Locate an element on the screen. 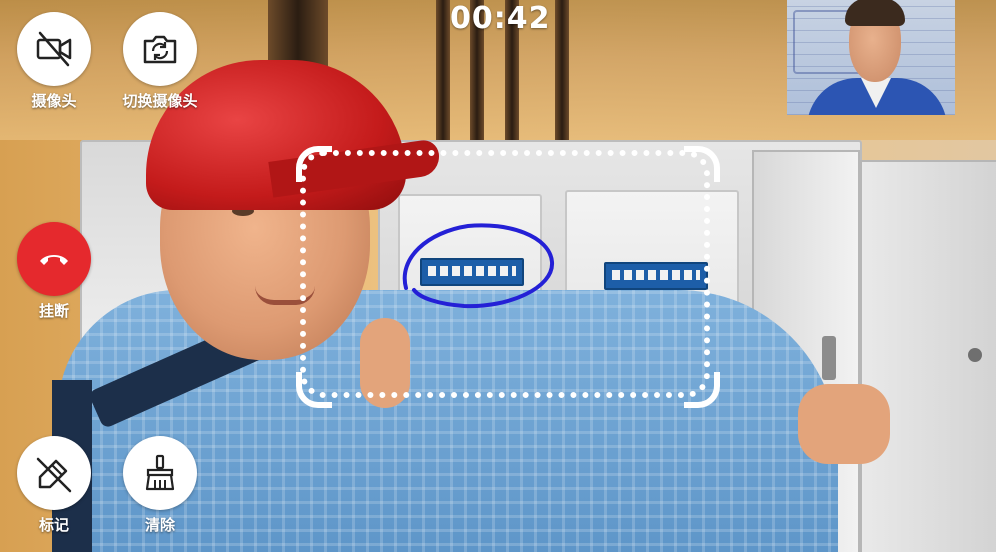 The image size is (996, 552). camera-toggle-button is located at coordinates (54, 49).